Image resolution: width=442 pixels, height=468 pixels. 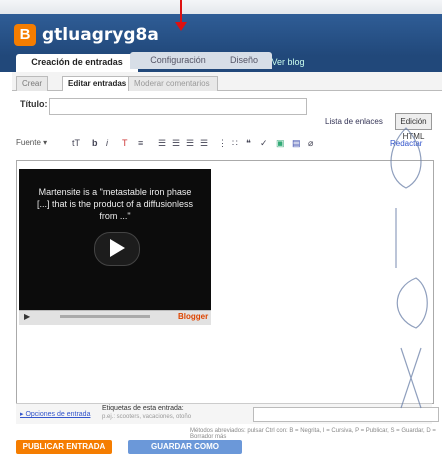 What do you see at coordinates (32, 83) in the screenshot?
I see `subtab-create: Crear` at bounding box center [32, 83].